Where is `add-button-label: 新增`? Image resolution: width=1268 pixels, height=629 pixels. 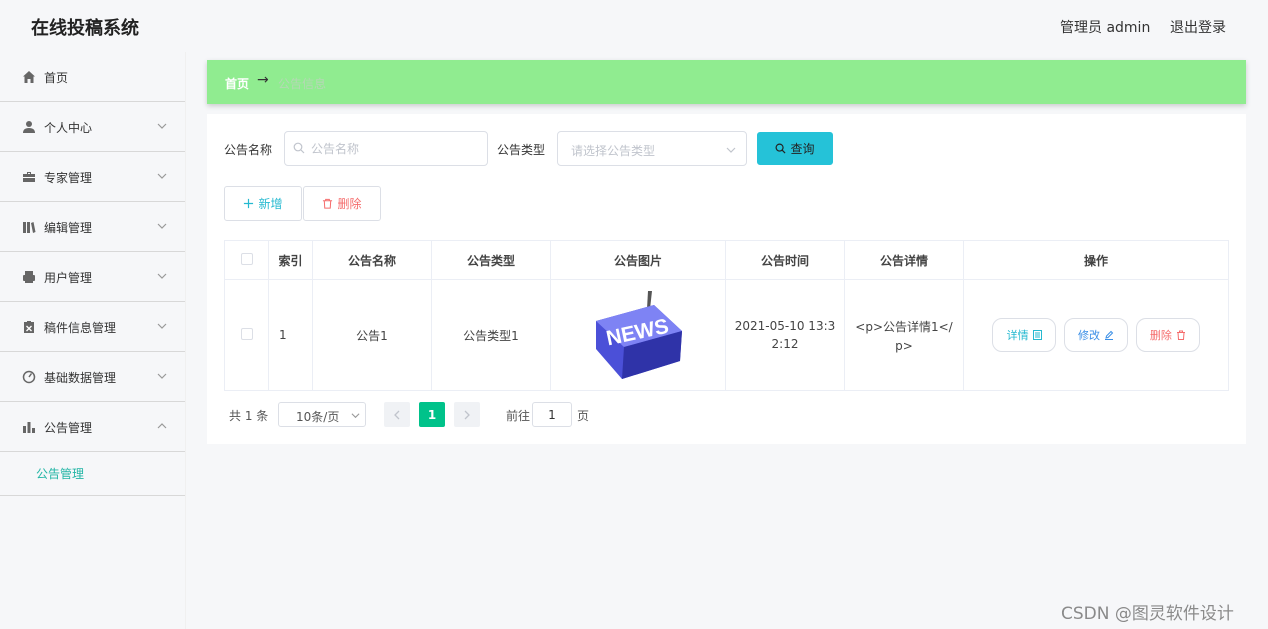
add-button-label: 新增 is located at coordinates (270, 204).